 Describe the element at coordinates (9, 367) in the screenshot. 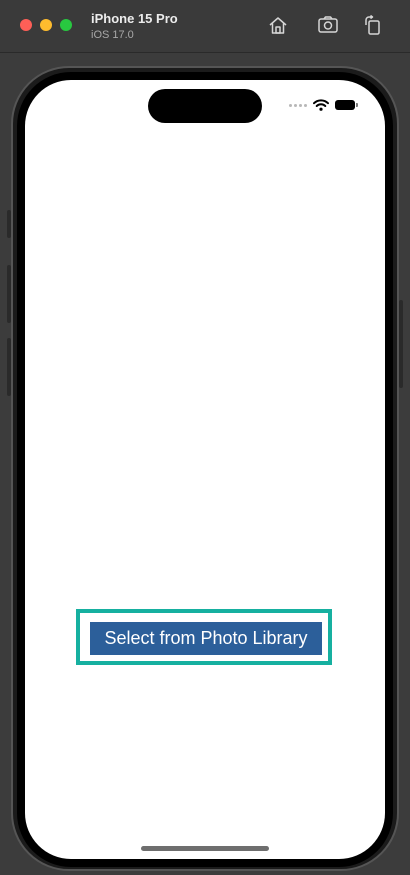

I see `volume-down-button` at that location.